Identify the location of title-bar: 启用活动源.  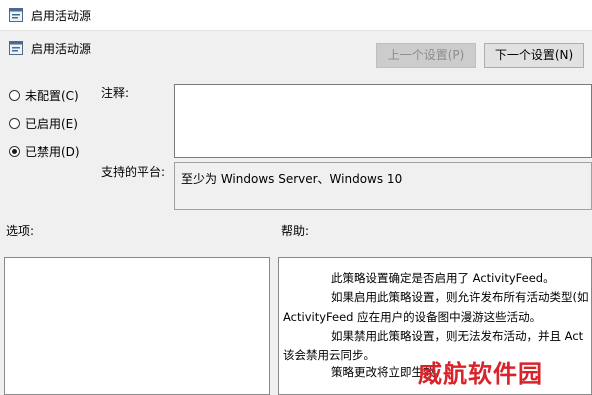
(296, 15).